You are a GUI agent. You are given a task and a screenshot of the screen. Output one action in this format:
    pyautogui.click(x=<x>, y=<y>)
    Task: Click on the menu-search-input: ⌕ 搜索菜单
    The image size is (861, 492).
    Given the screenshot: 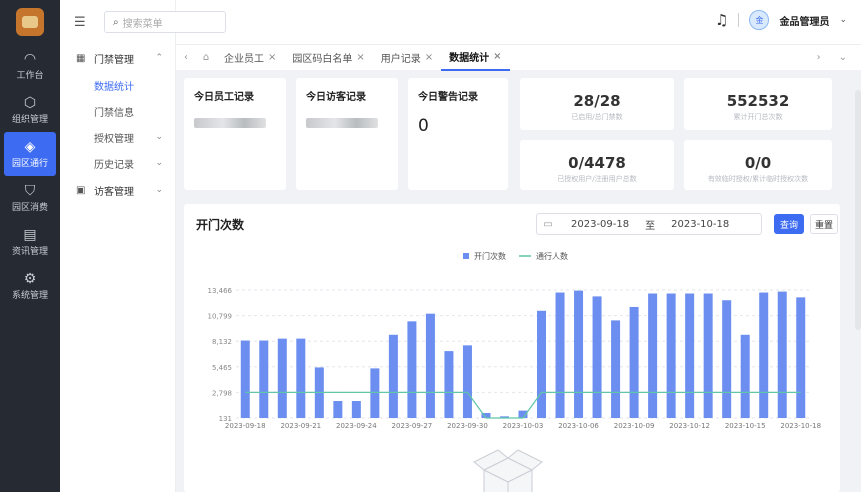 What is the action you would take?
    pyautogui.click(x=165, y=22)
    